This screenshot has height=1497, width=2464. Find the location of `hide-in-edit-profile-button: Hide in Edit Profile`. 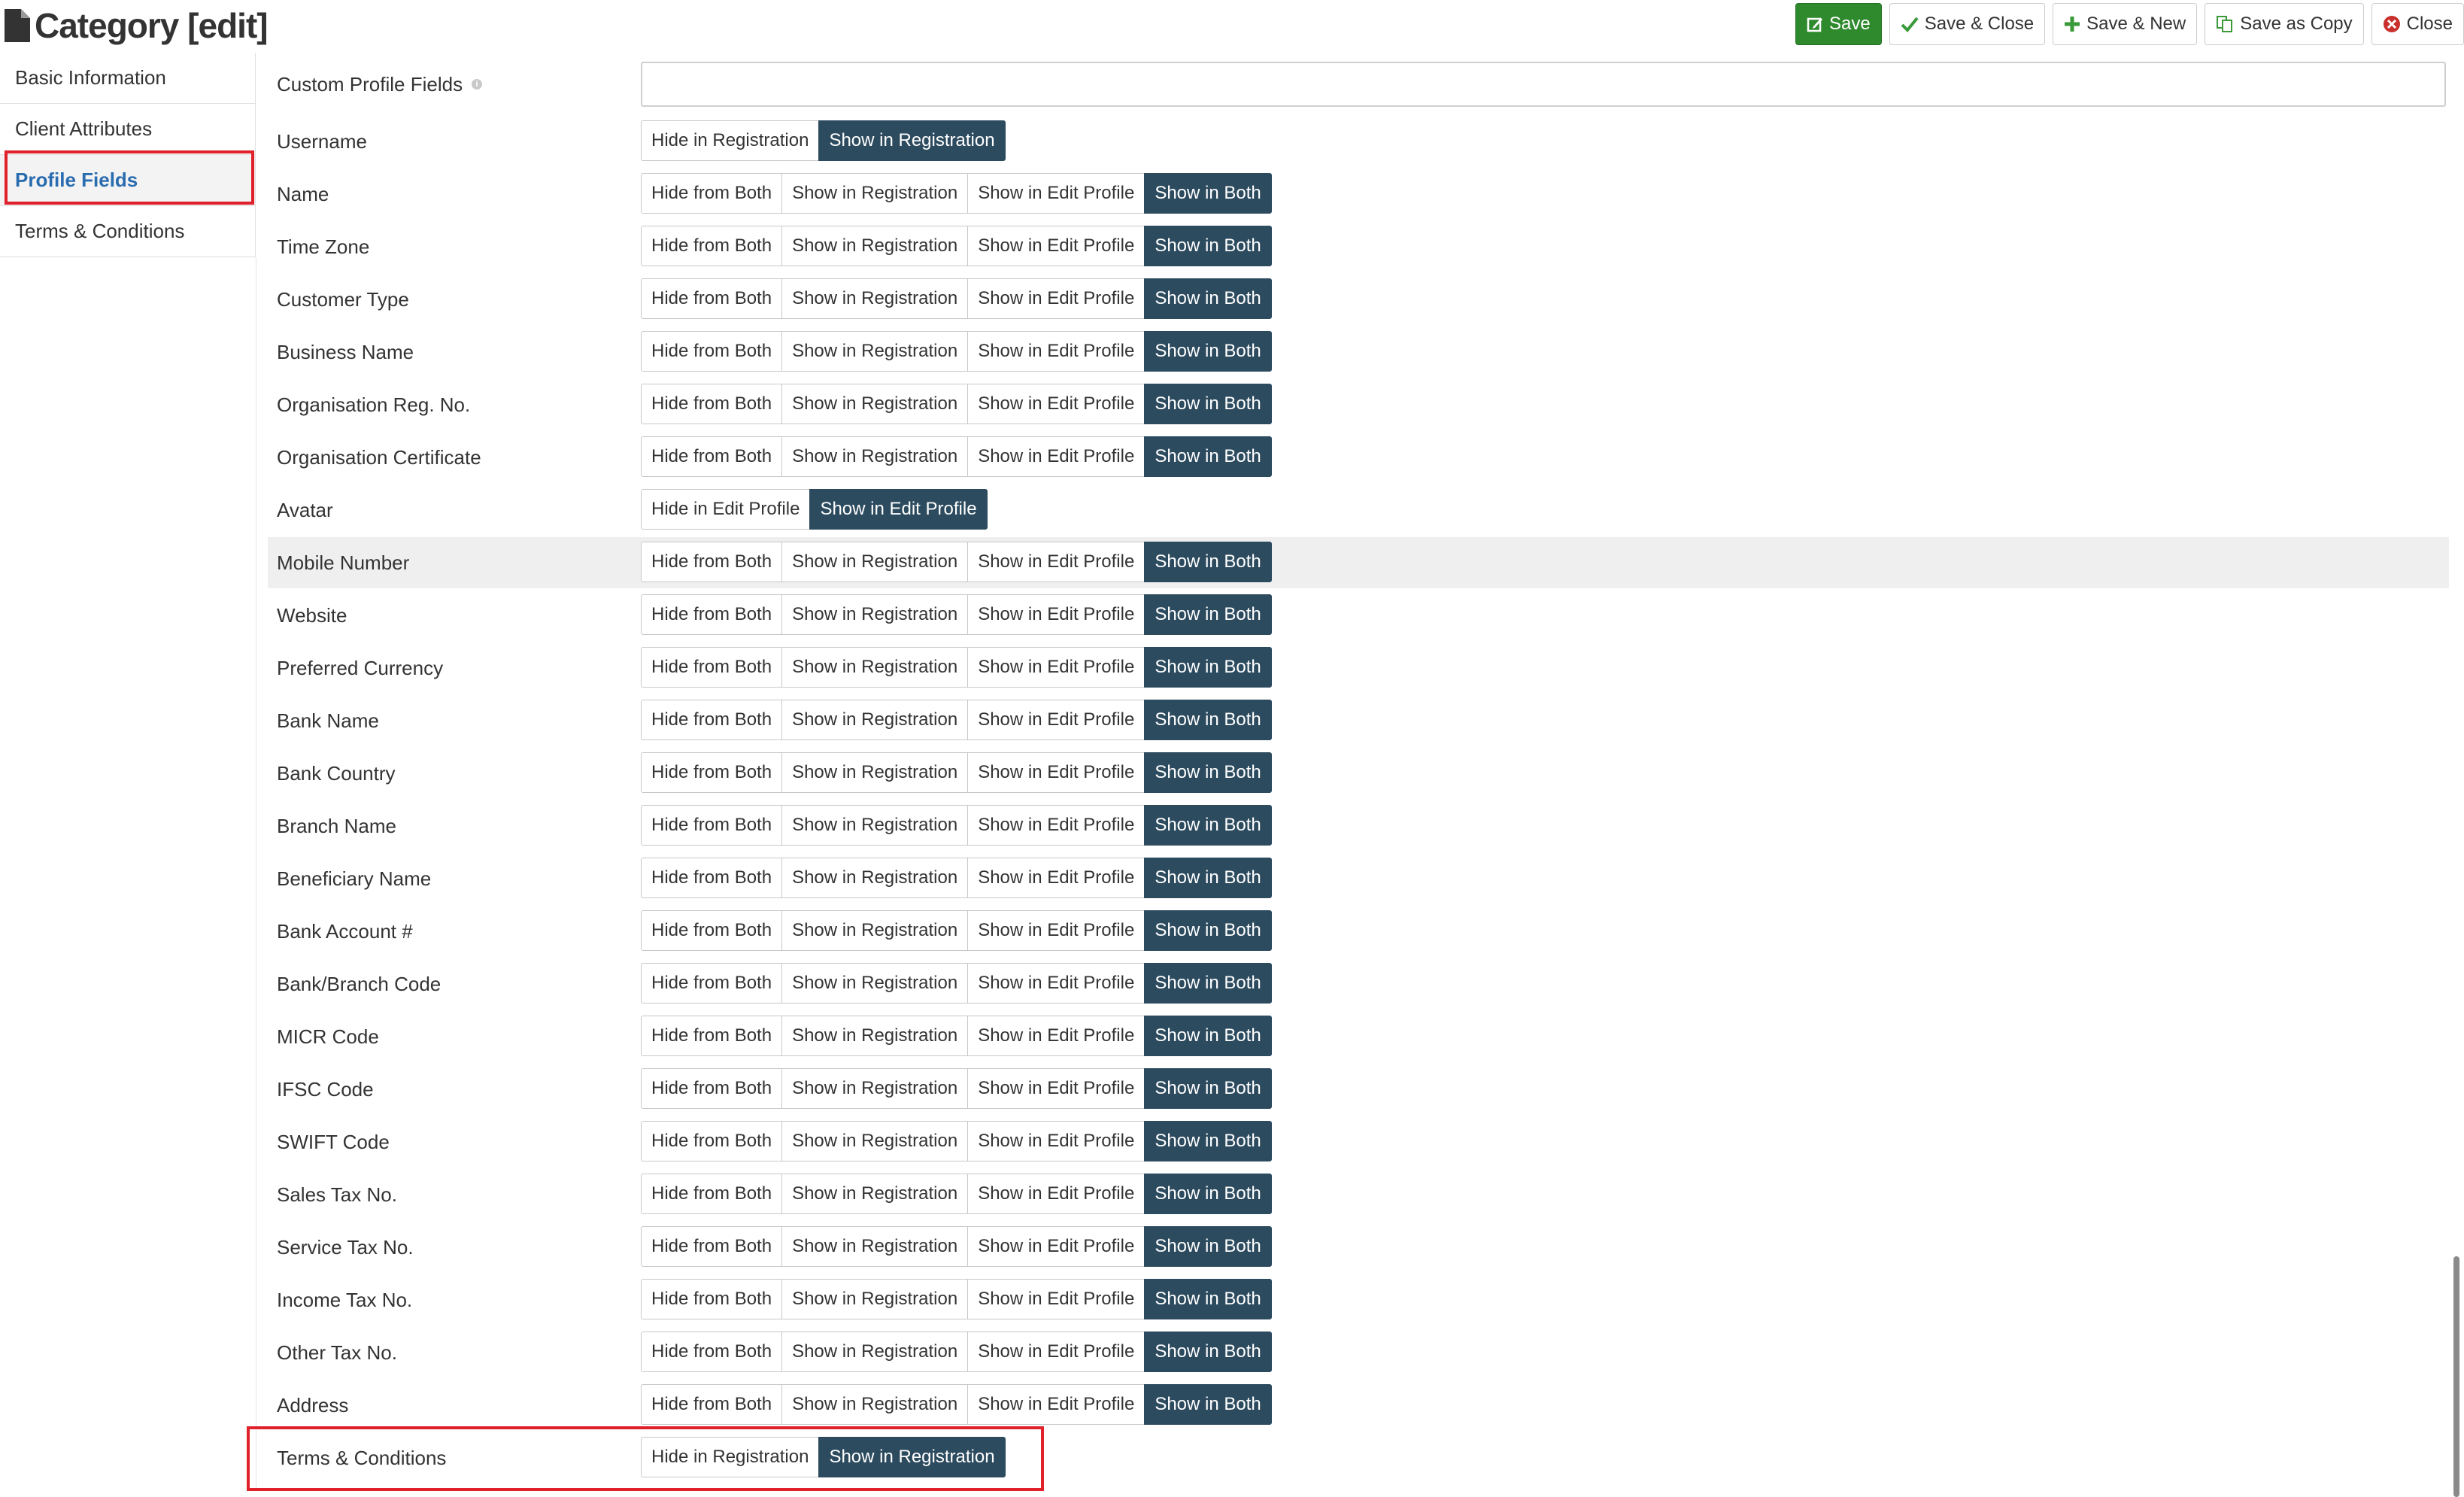

hide-in-edit-profile-button: Hide in Edit Profile is located at coordinates (726, 509).